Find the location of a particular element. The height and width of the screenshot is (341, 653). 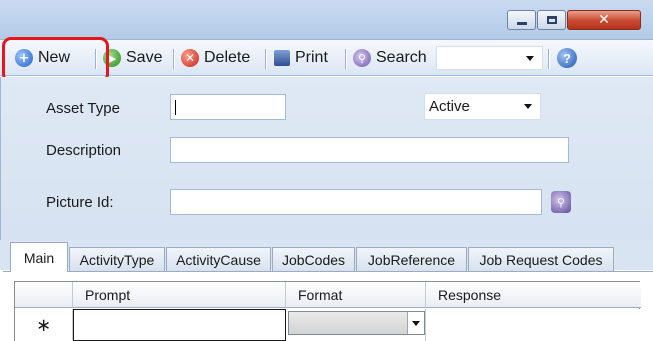

prompt-cell is located at coordinates (179, 325).